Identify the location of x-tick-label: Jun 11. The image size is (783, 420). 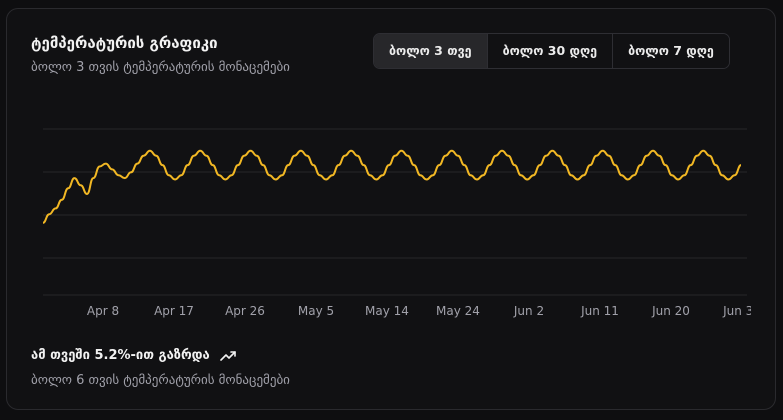
(599, 311).